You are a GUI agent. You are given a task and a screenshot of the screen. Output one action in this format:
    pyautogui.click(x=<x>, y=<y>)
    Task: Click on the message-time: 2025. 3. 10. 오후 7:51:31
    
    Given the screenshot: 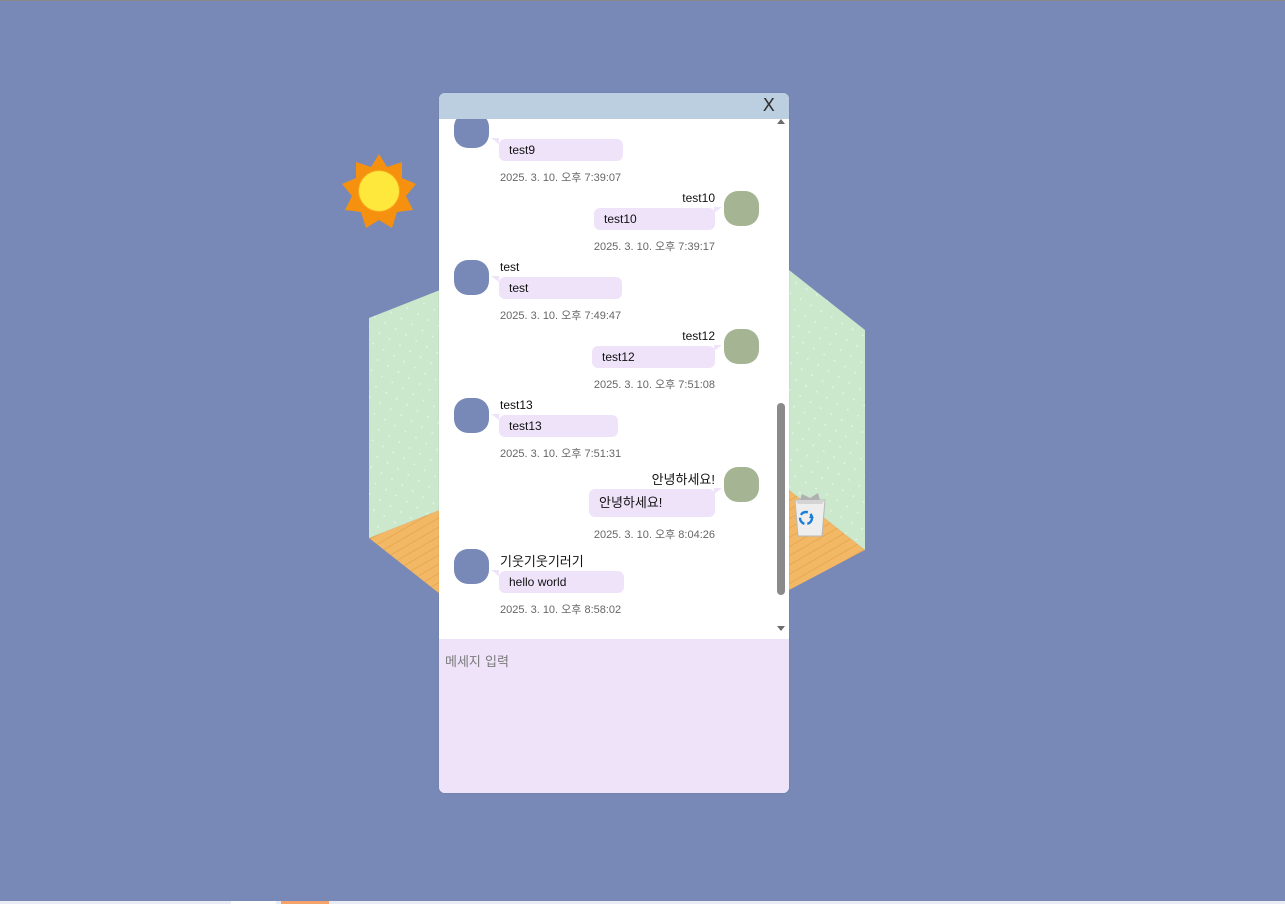 What is the action you would take?
    pyautogui.click(x=561, y=454)
    